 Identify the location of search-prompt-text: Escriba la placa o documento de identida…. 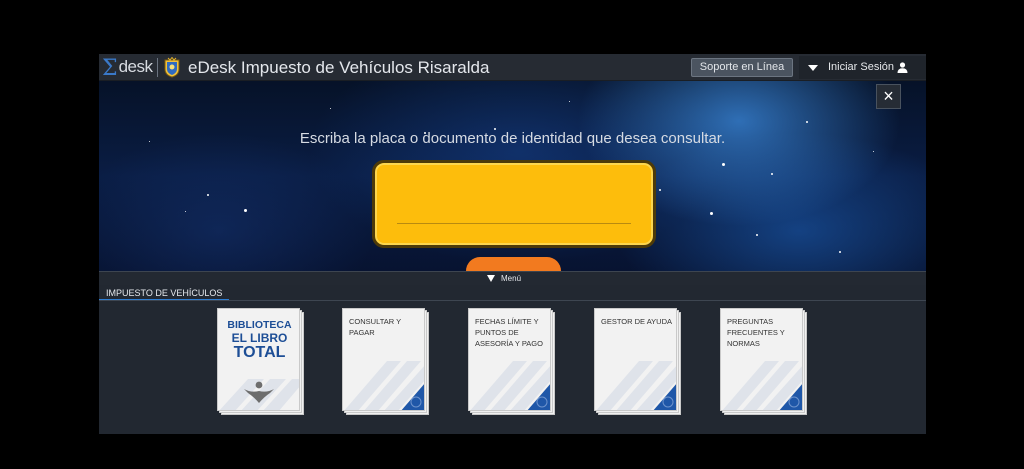
(512, 138).